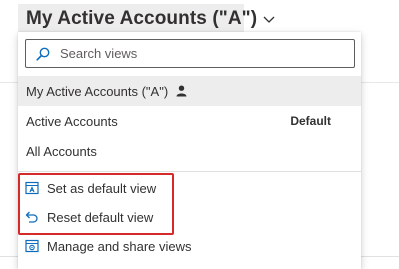 The image size is (399, 269). I want to click on default-badge: Default, so click(310, 121).